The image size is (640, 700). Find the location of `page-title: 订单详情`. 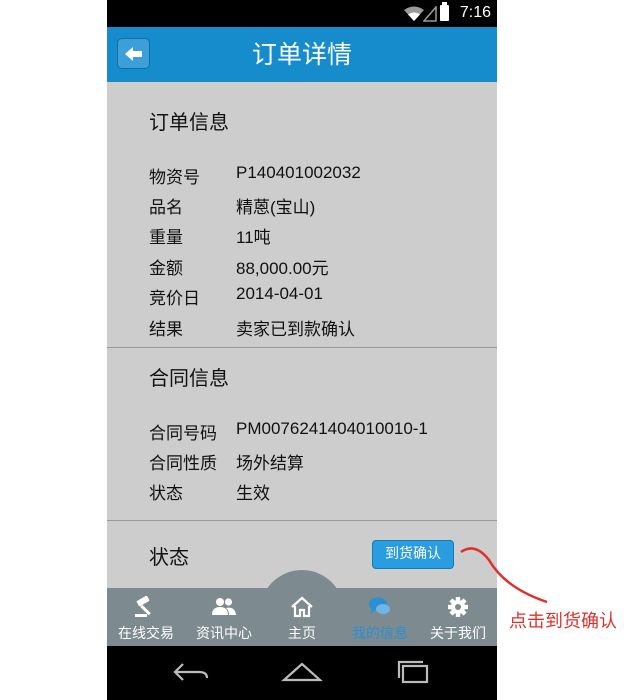

page-title: 订单详情 is located at coordinates (301, 54).